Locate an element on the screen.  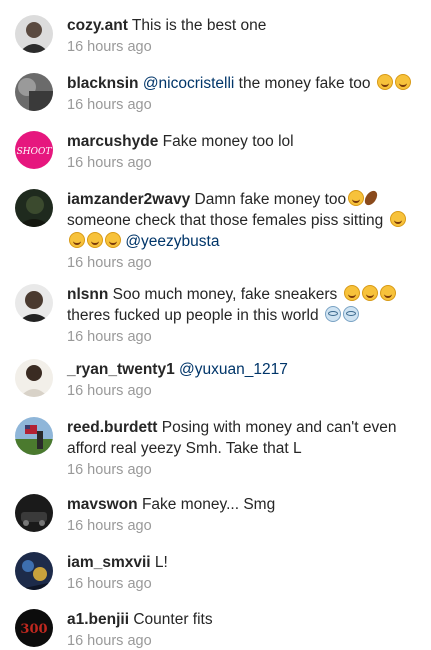
avatar: SHOOT is located at coordinates (34, 150).